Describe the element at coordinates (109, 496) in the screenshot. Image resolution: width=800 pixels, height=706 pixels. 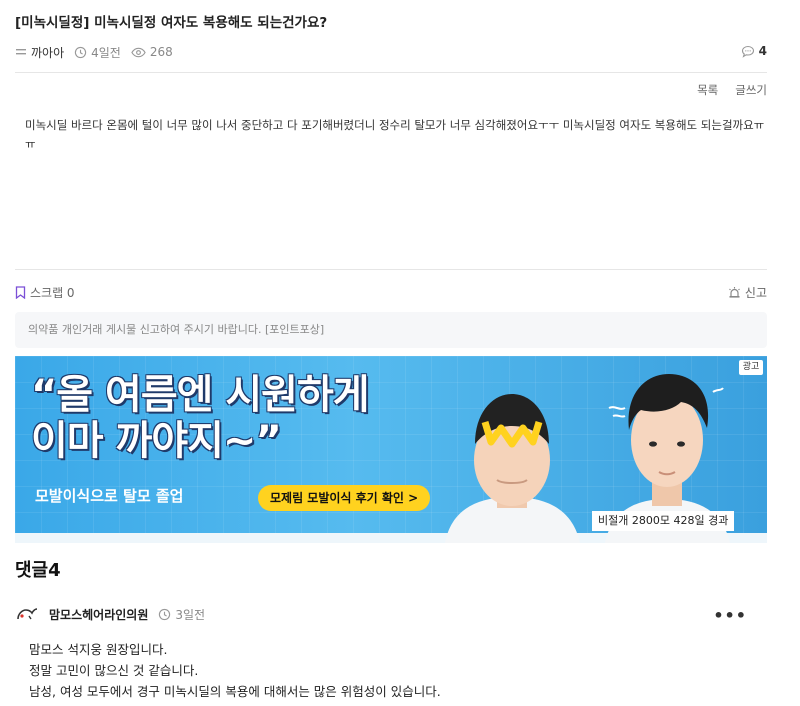
I see `ad-subtitle: 모발이식으로 탈모 졸업` at that location.